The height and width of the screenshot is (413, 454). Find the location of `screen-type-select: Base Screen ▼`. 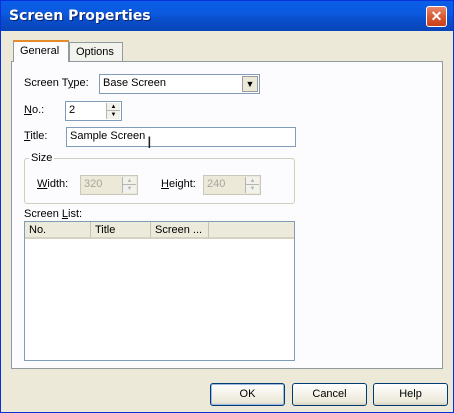

screen-type-select: Base Screen ▼ is located at coordinates (179, 84).